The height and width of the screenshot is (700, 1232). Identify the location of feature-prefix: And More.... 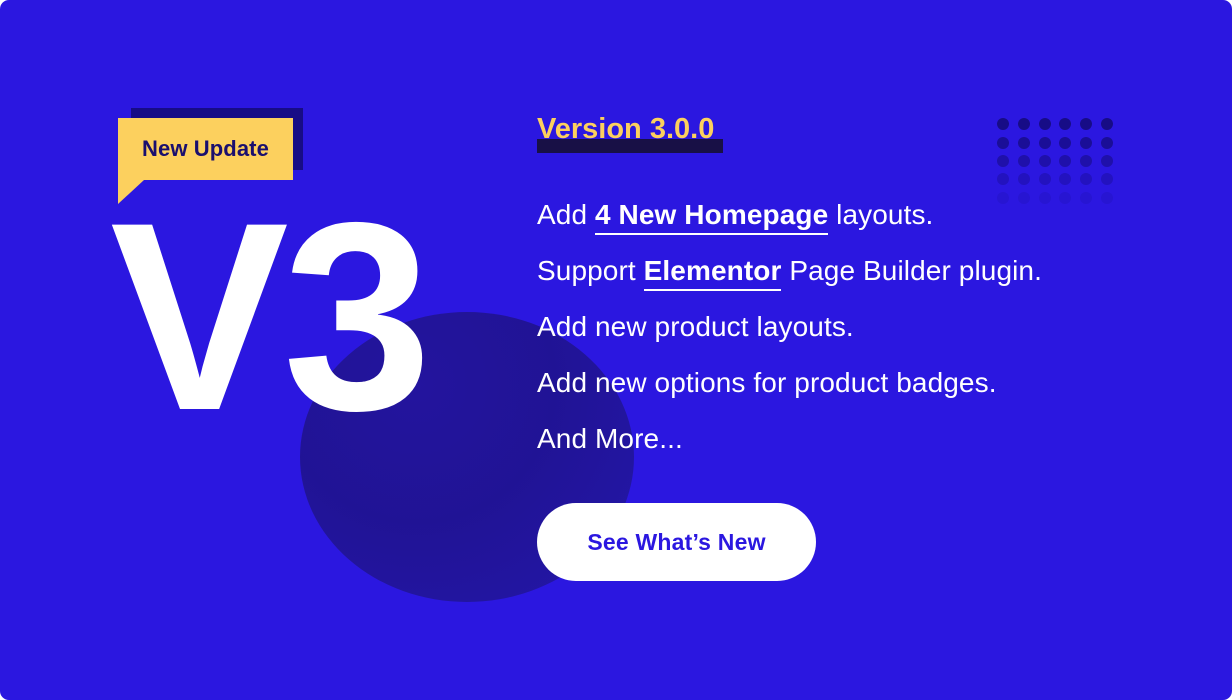
(610, 438).